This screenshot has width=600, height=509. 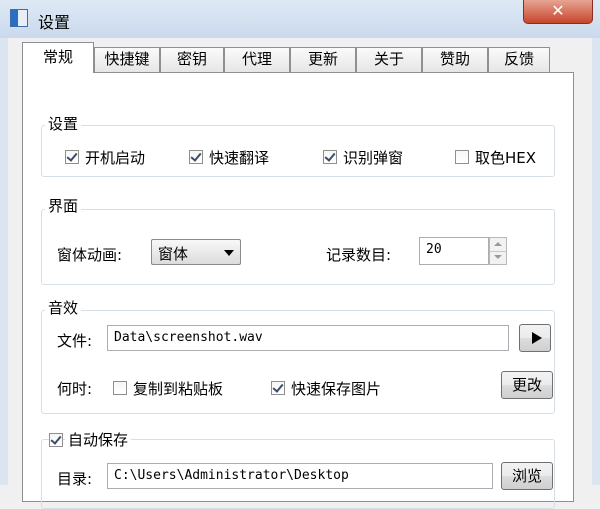 What do you see at coordinates (63, 123) in the screenshot?
I see `settings-group-title: 设置` at bounding box center [63, 123].